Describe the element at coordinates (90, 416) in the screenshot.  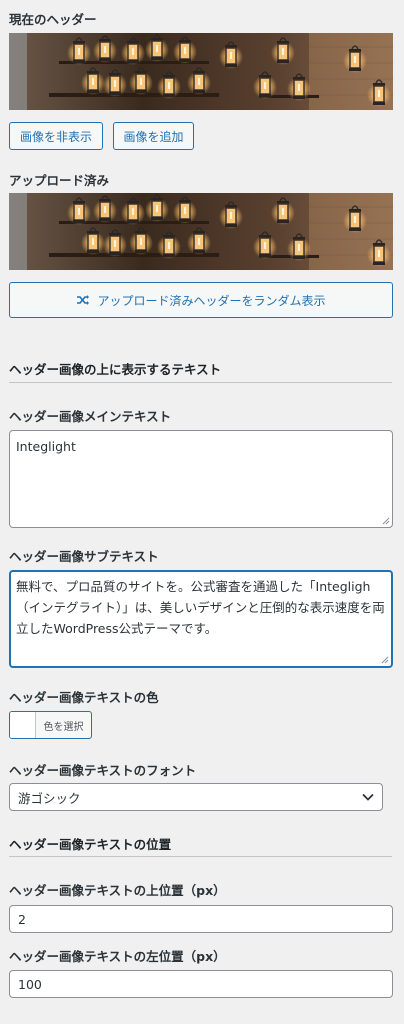
I see `main-text-label: ヘッダー画像メインテキスト` at that location.